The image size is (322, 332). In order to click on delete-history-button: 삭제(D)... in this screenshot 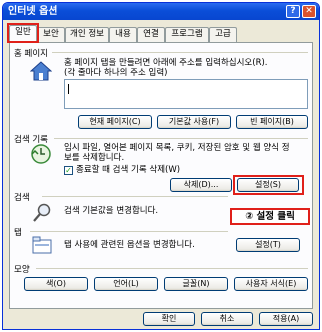, I will do `click(201, 185)`.